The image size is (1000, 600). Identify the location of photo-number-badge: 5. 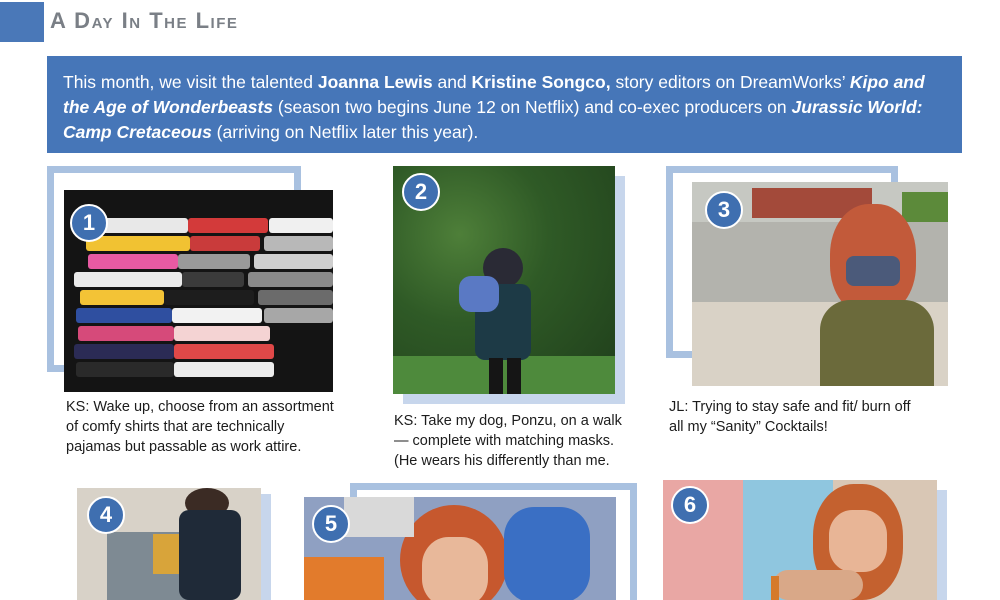
(331, 524).